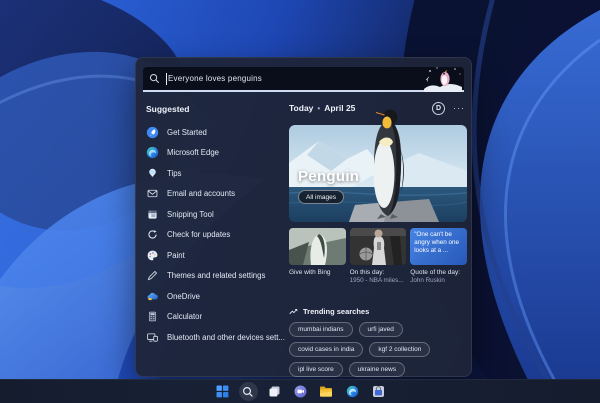 The width and height of the screenshot is (600, 403). I want to click on suggested-item-label: Tips, so click(174, 173).